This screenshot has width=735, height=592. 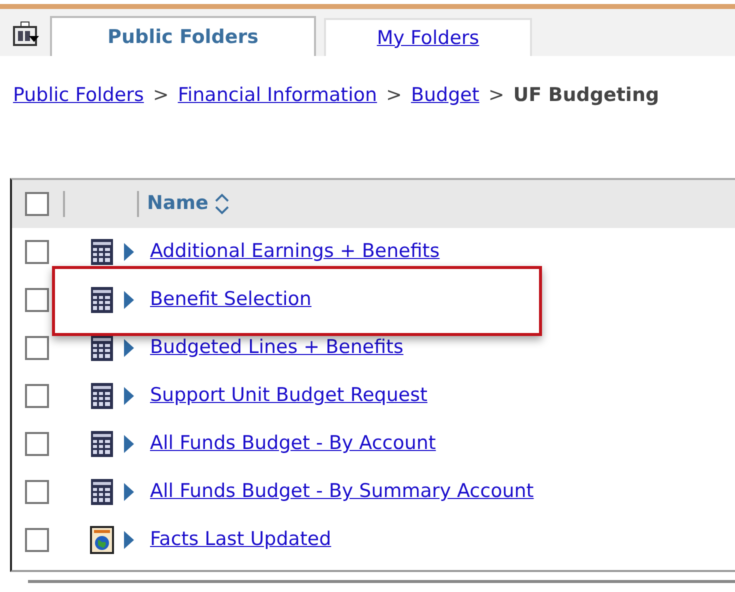 What do you see at coordinates (445, 95) in the screenshot?
I see `breadcrumb-link: Budget` at bounding box center [445, 95].